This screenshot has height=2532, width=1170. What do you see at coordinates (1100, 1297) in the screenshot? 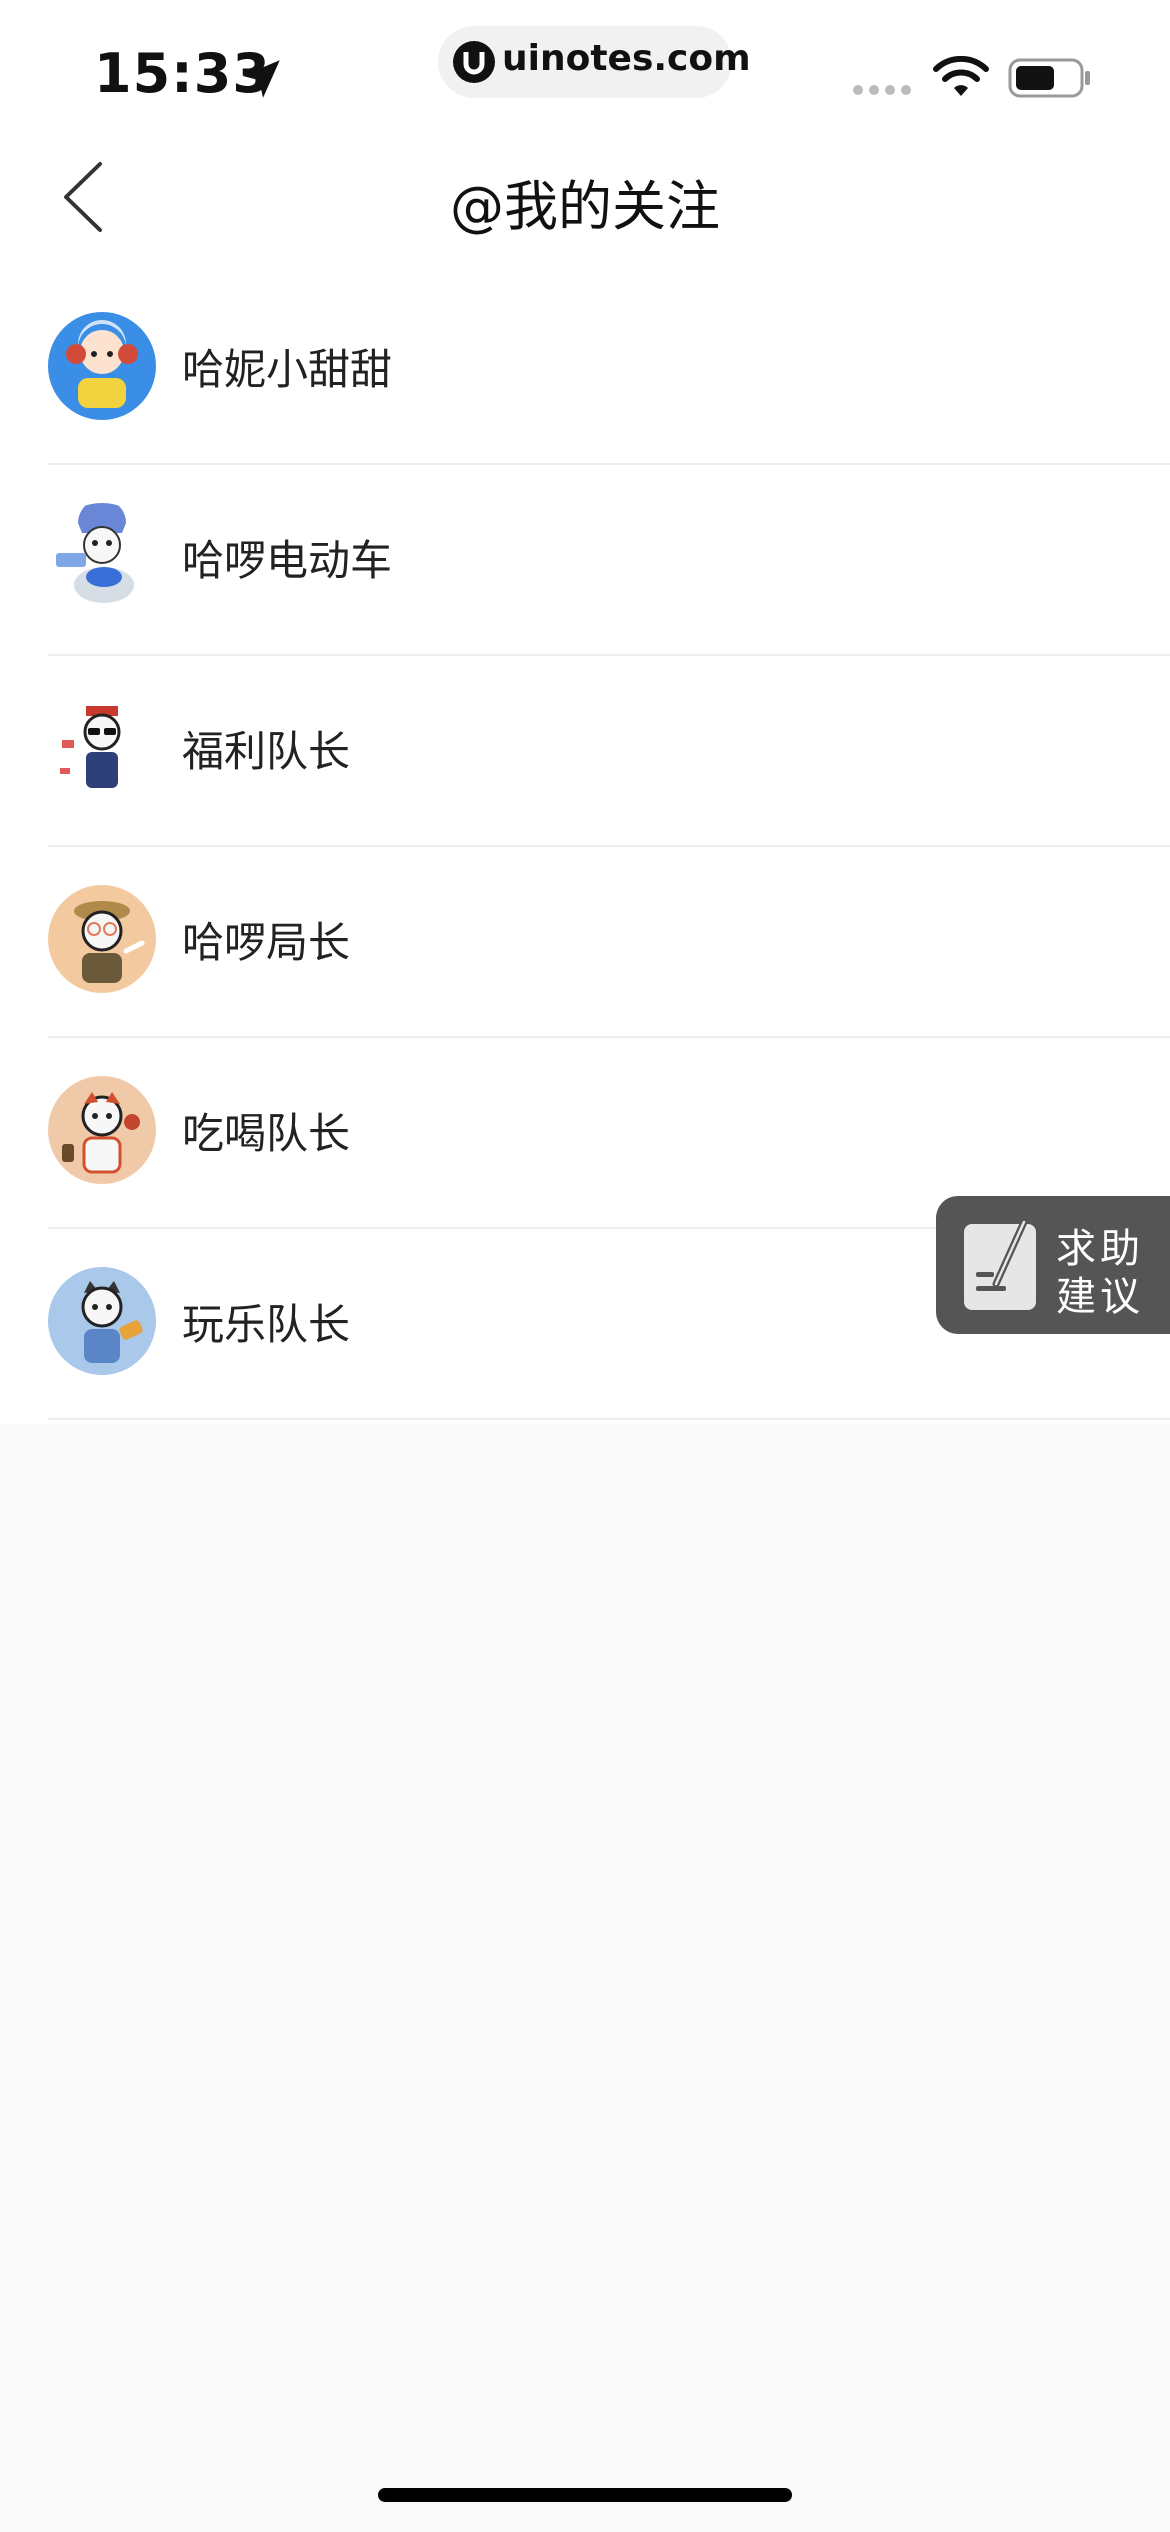
I see `help-label-line2: 建议` at bounding box center [1100, 1297].